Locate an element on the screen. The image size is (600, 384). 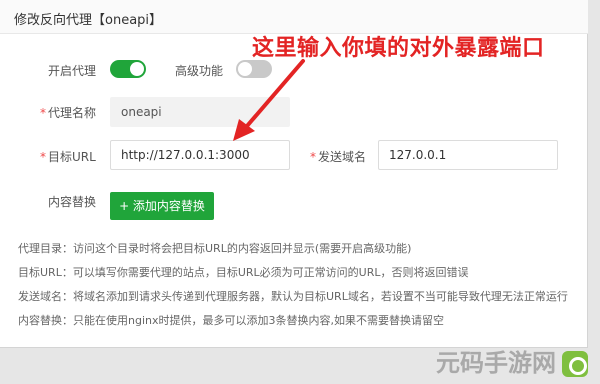
target-url-label-text: 目标URL is located at coordinates (72, 157).